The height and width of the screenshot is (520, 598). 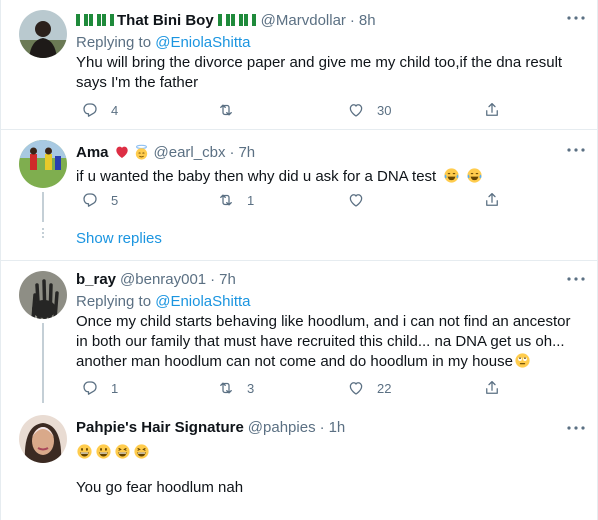 I want to click on user-handle: @pahpies, so click(x=282, y=427).